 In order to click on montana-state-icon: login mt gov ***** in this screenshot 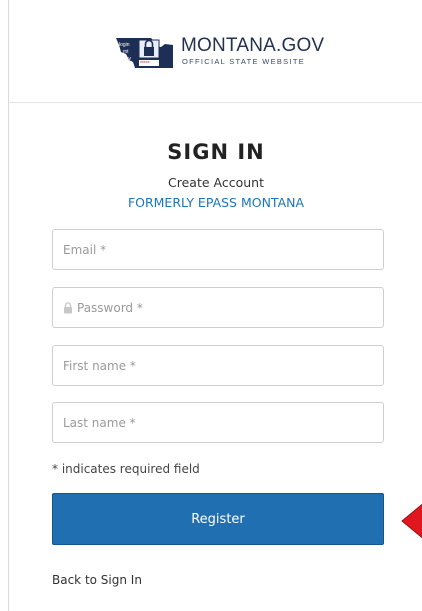, I will do `click(144, 53)`.